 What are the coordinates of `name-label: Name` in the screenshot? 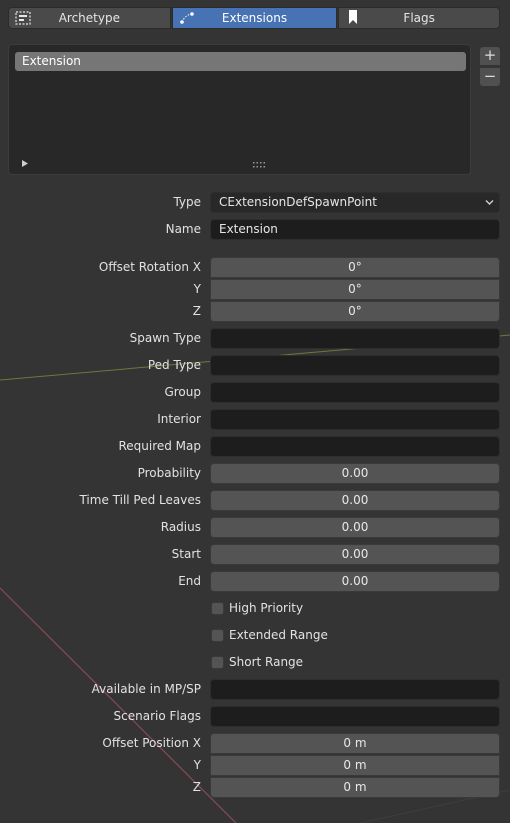 It's located at (183, 229).